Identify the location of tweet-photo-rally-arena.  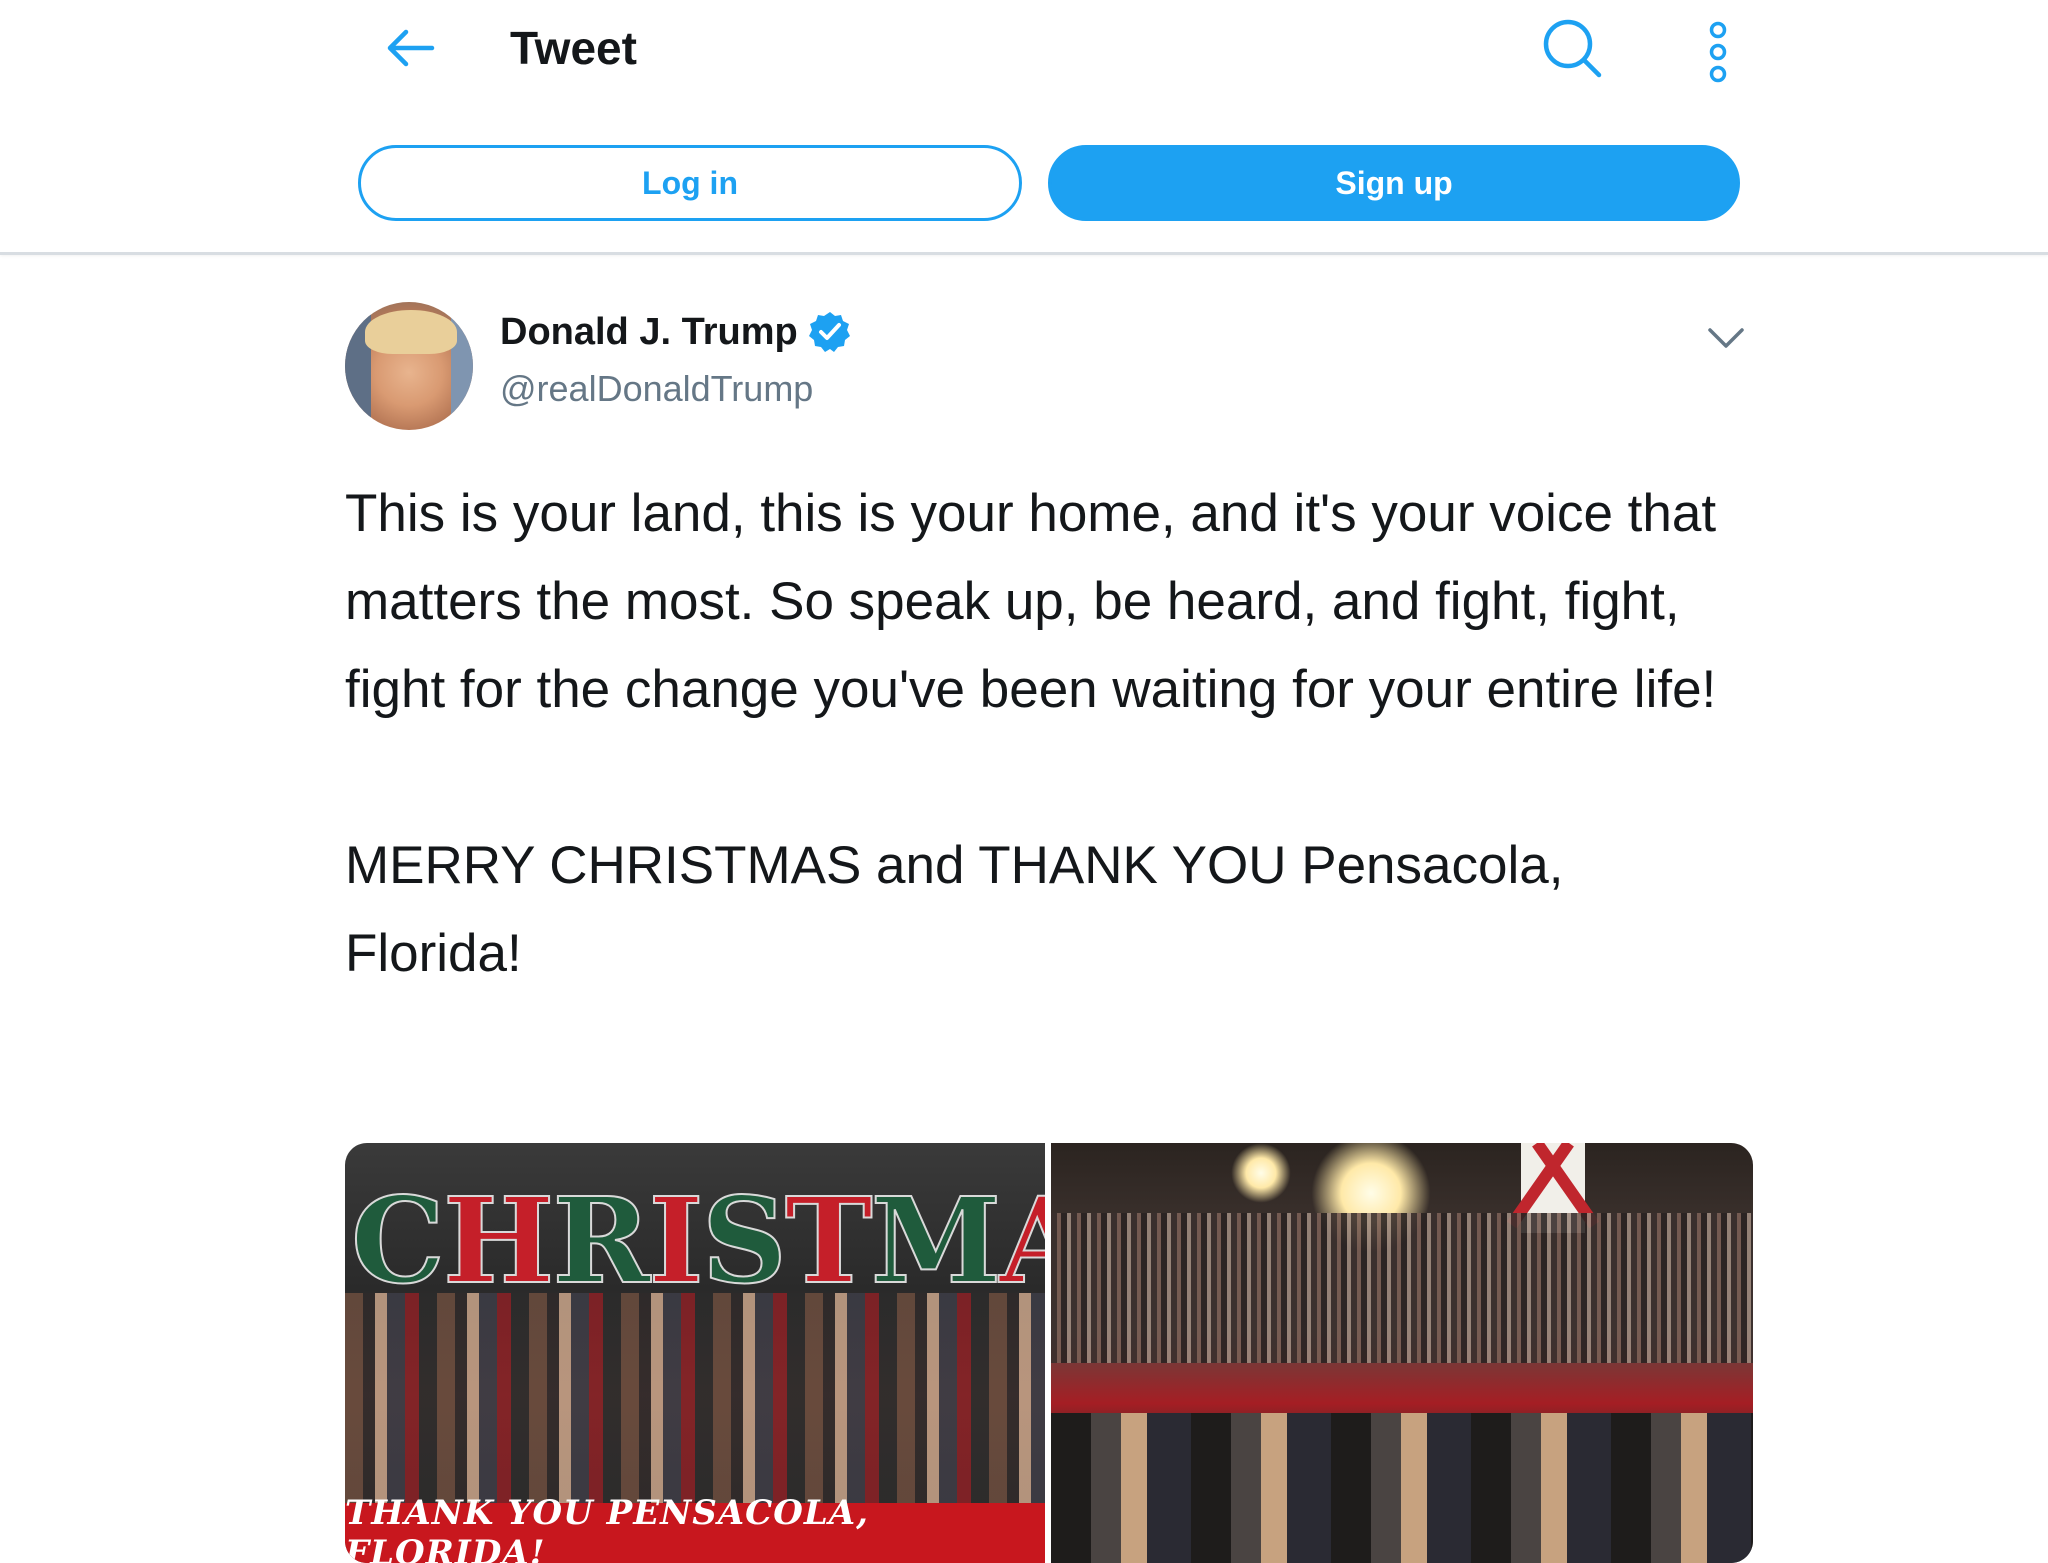
(1402, 1353).